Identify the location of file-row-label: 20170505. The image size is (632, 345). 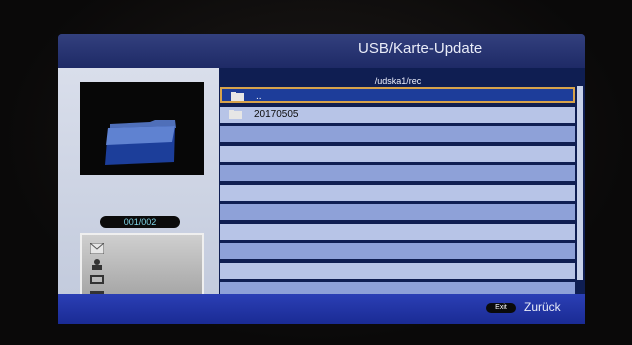
(276, 114).